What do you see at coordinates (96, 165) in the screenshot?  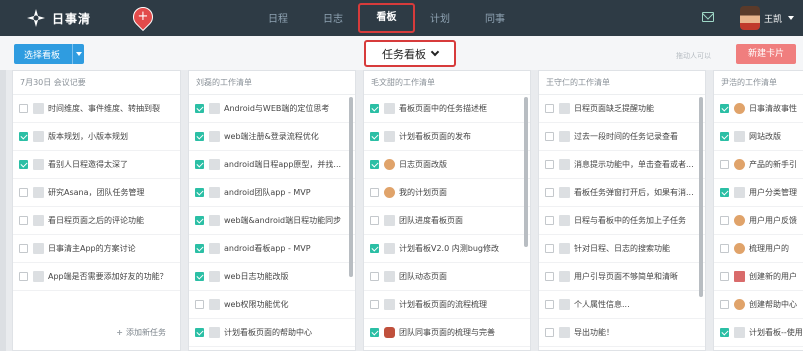 I see `task-row: 看别人日程邀得太深了` at bounding box center [96, 165].